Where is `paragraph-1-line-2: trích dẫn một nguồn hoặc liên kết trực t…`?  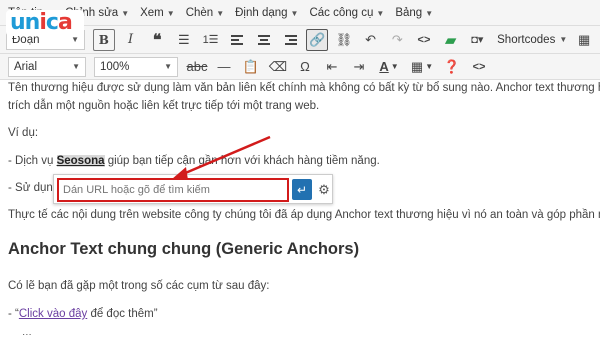 paragraph-1-line-2: trích dẫn một nguồn hoặc liên kết trực t… is located at coordinates (164, 106).